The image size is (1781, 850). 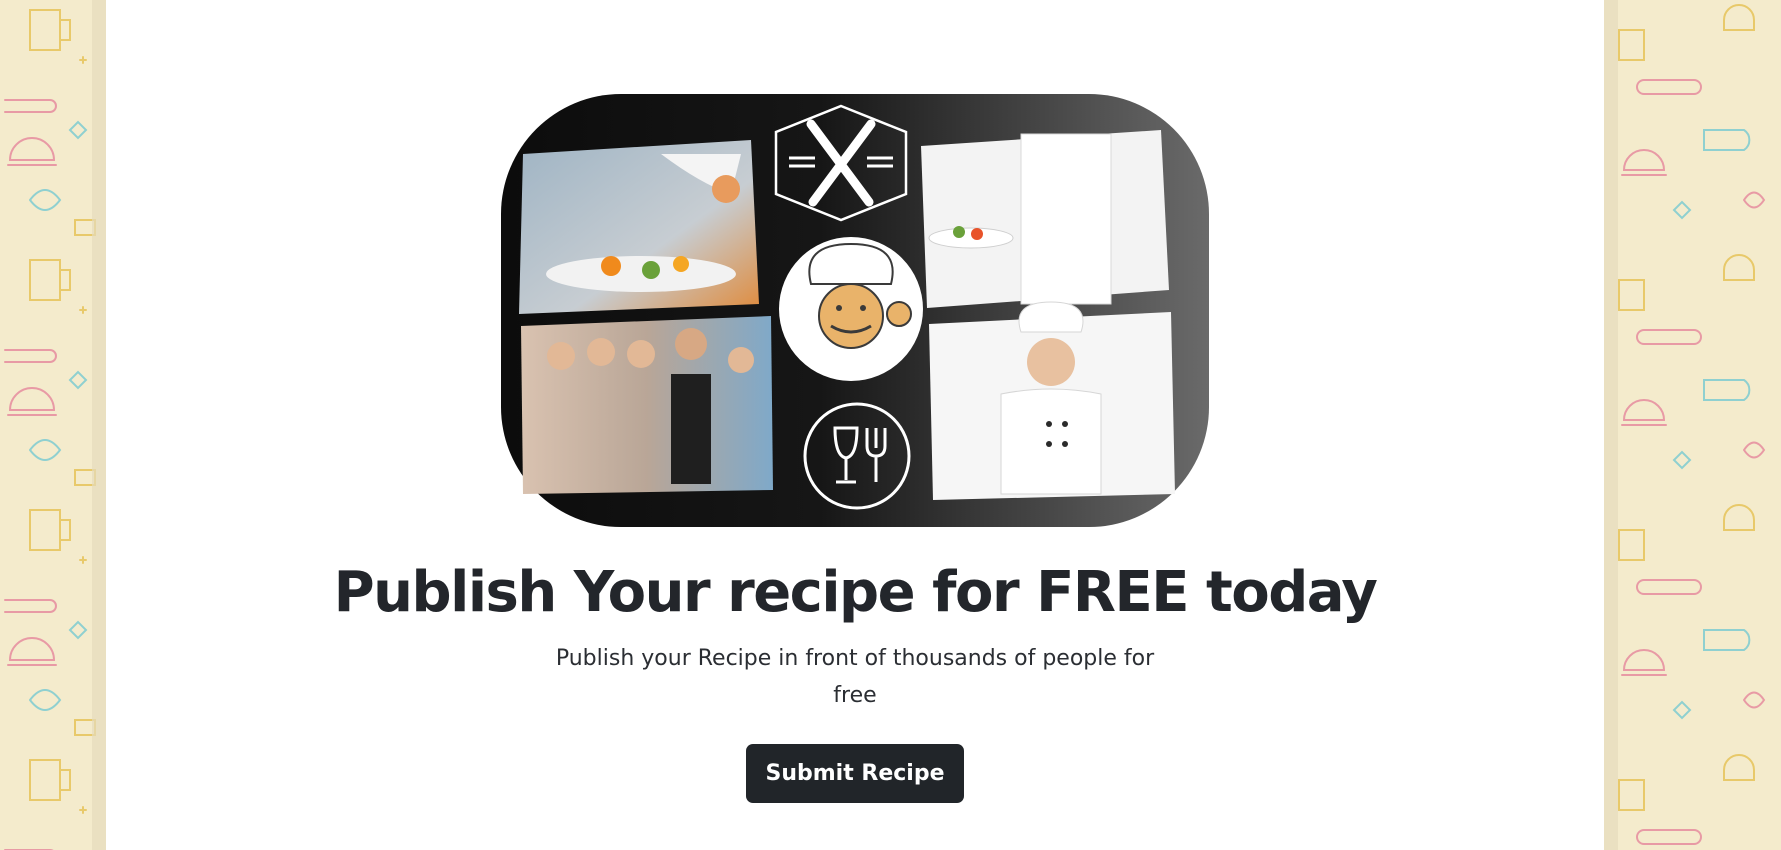 What do you see at coordinates (851, 309) in the screenshot?
I see `chef-mascot-icon` at bounding box center [851, 309].